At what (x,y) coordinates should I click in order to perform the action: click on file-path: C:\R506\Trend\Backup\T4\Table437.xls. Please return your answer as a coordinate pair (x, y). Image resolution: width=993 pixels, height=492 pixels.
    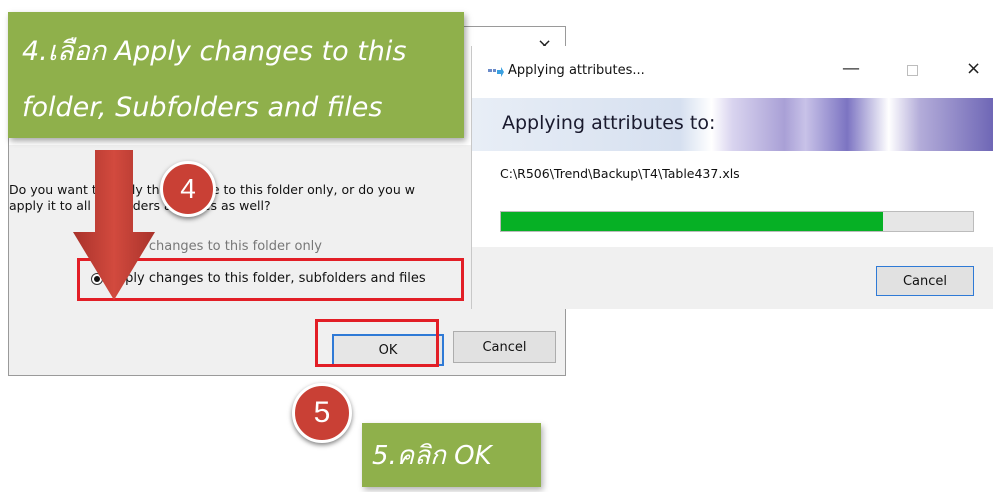
    Looking at the image, I should click on (620, 173).